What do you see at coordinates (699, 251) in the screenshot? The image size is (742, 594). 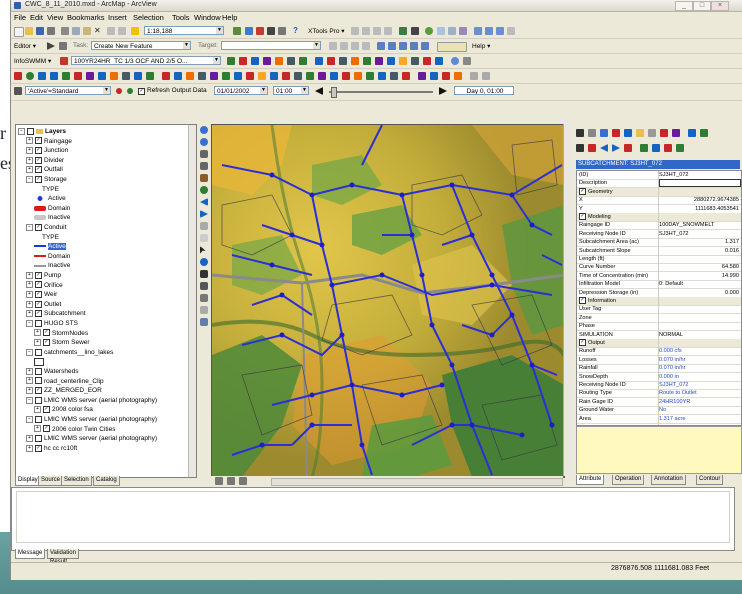 I see `property-value: 0.016` at bounding box center [699, 251].